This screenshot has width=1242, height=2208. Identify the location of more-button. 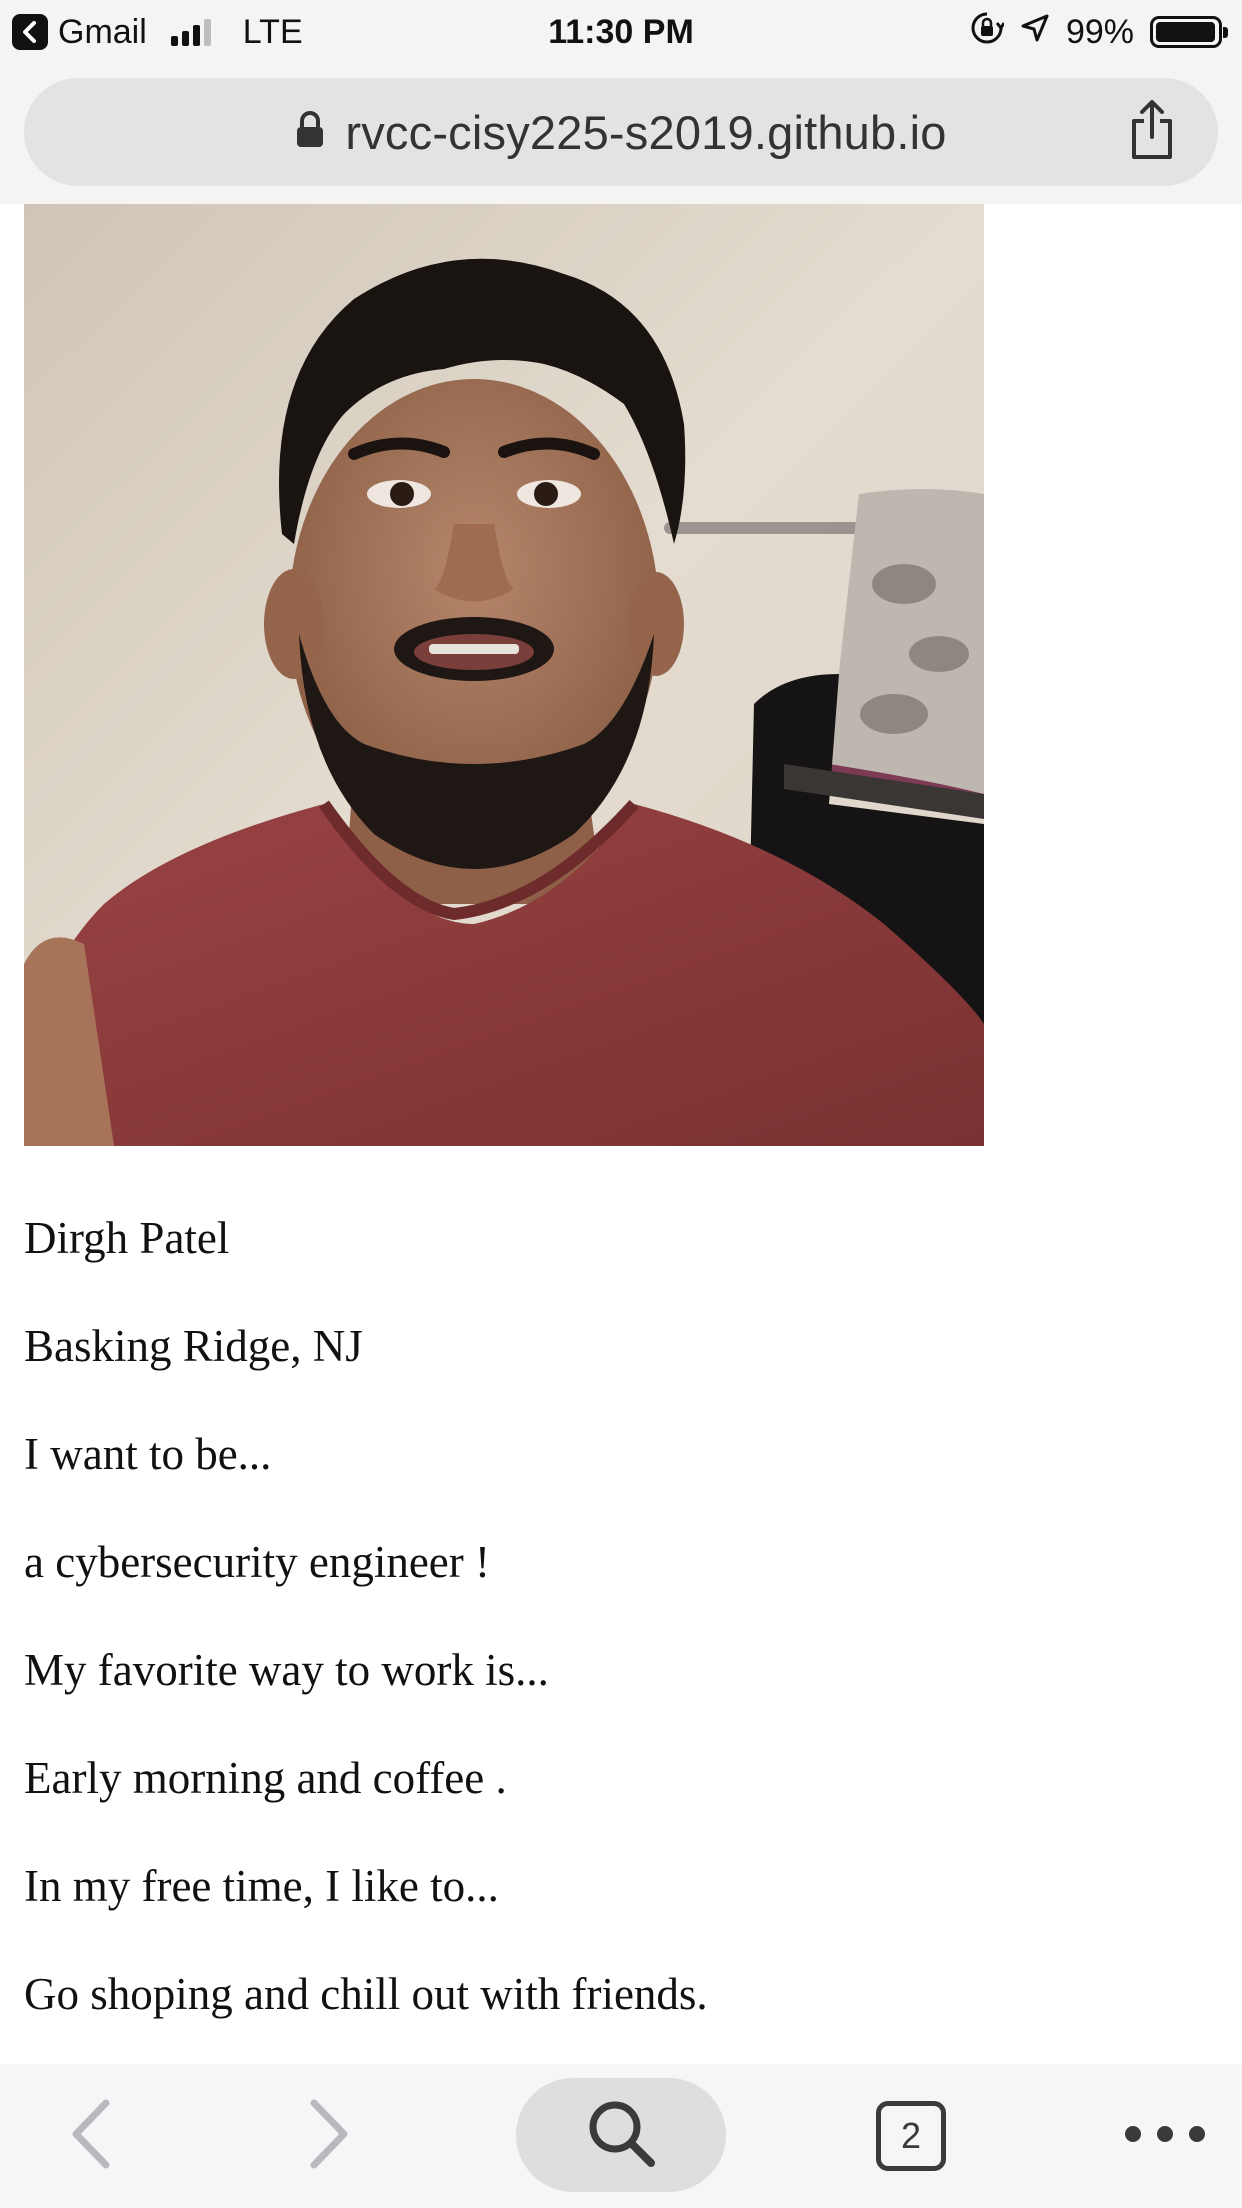
(1165, 2136).